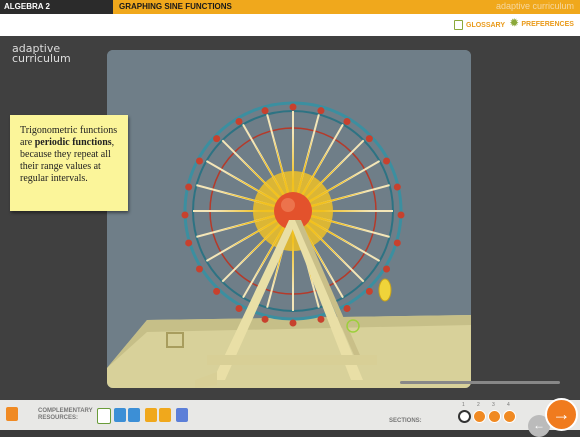  Describe the element at coordinates (58, 418) in the screenshot. I see `resources-label-line2: RESOURCES:` at that location.